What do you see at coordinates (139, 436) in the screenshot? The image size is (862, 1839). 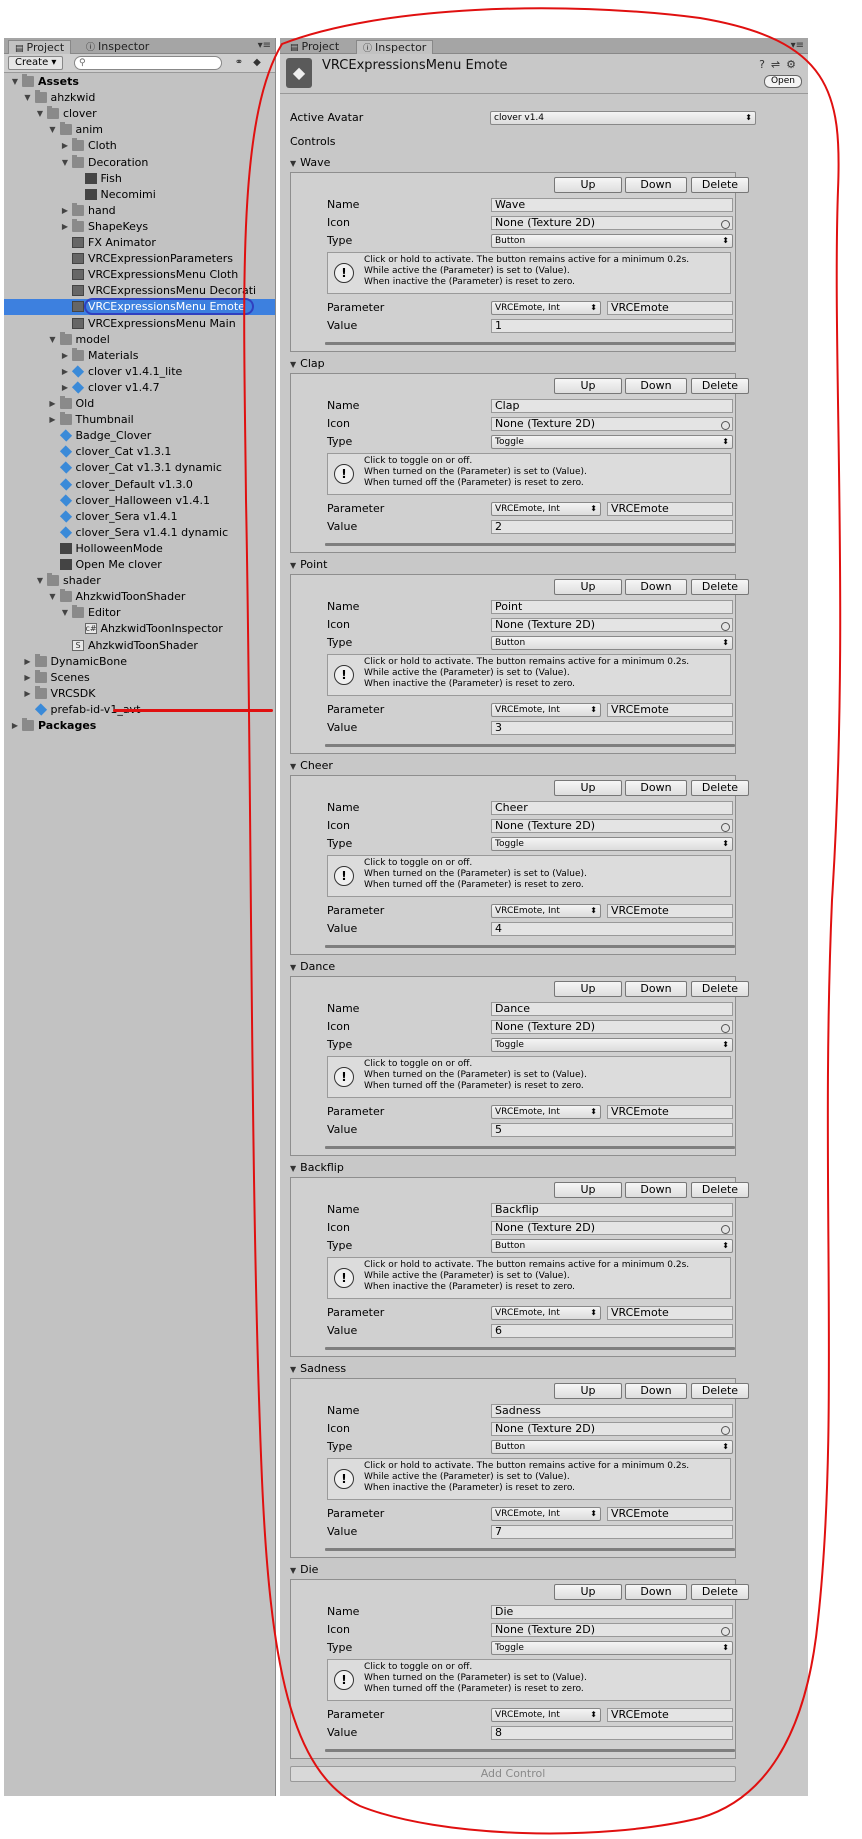 I see `tree-item: Badge_Clover` at bounding box center [139, 436].